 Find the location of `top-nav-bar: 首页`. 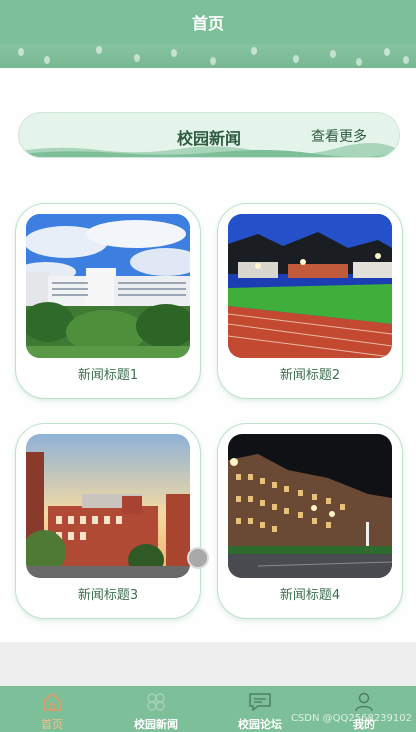

top-nav-bar: 首页 is located at coordinates (208, 22).